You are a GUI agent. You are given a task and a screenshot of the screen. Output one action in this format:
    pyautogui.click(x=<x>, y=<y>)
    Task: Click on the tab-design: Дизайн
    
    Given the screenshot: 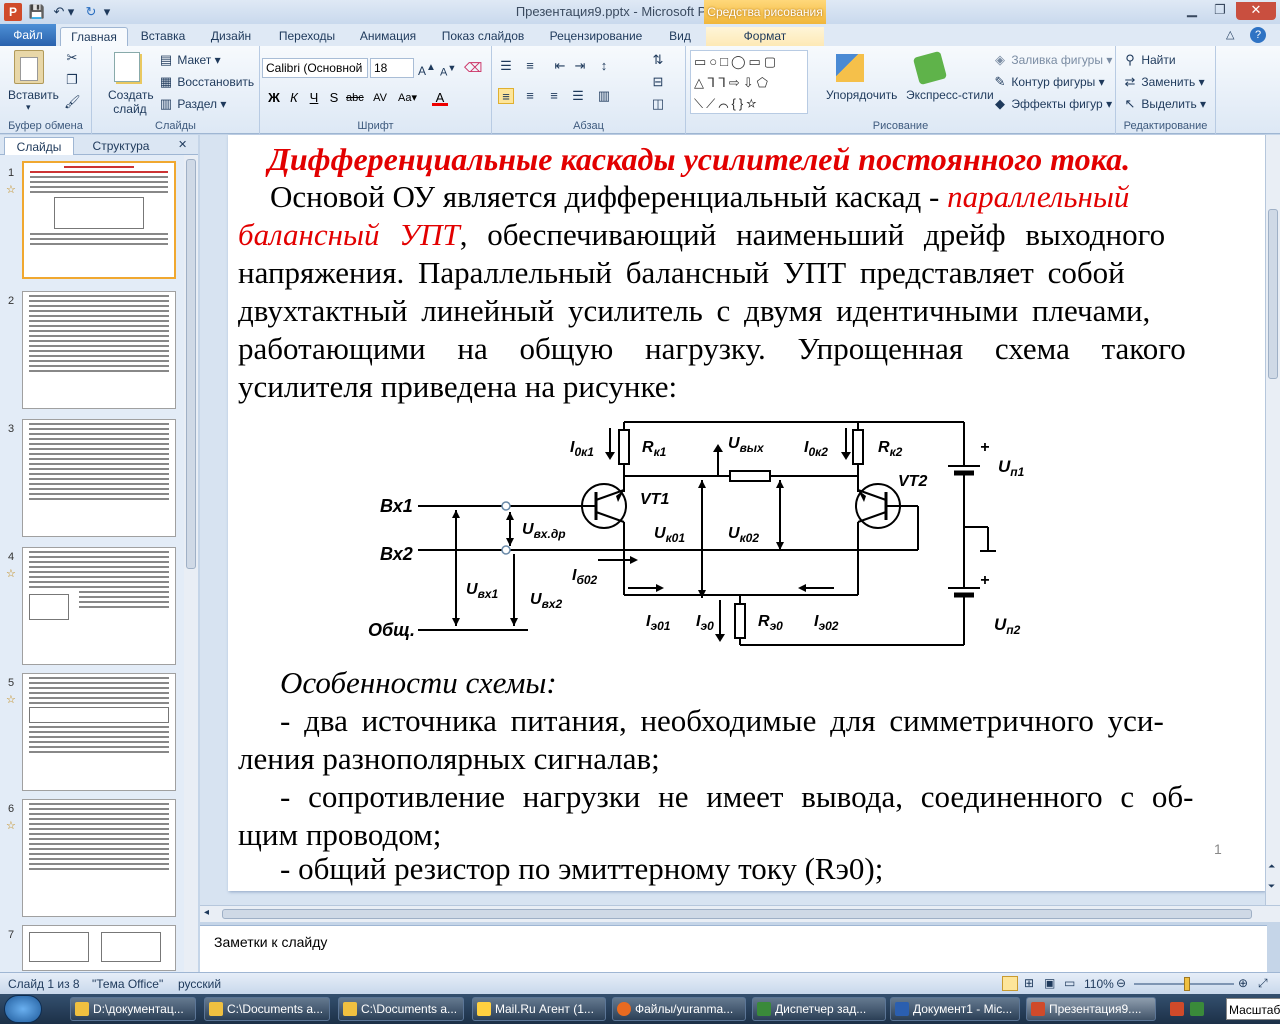 What is the action you would take?
    pyautogui.click(x=231, y=36)
    